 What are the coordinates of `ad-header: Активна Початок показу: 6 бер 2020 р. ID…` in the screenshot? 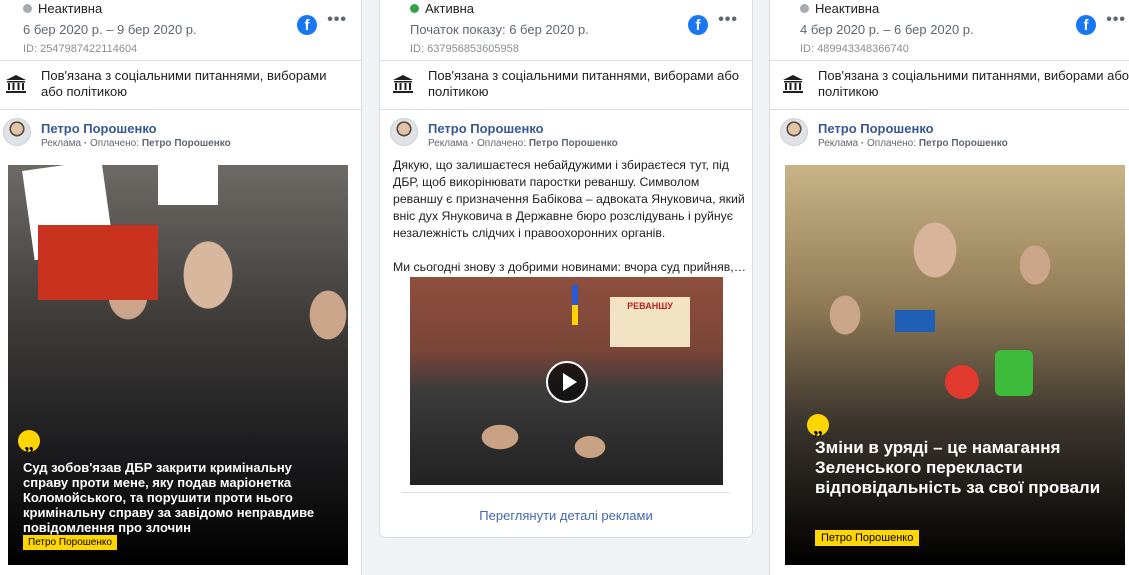 It's located at (566, 30).